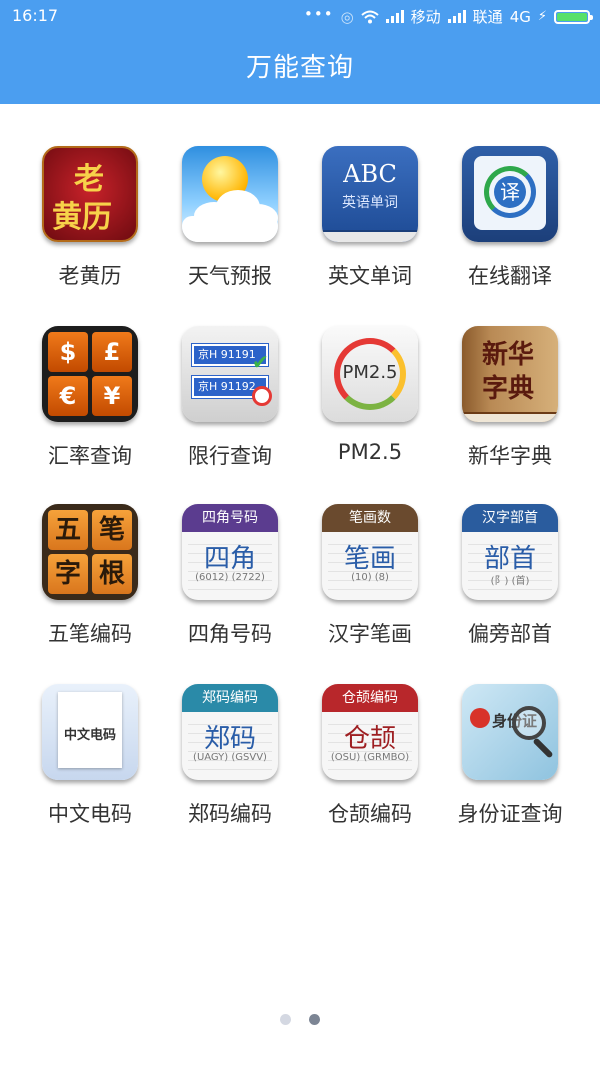 The image size is (600, 1067). I want to click on icon-text: (阝) (首), so click(510, 581).